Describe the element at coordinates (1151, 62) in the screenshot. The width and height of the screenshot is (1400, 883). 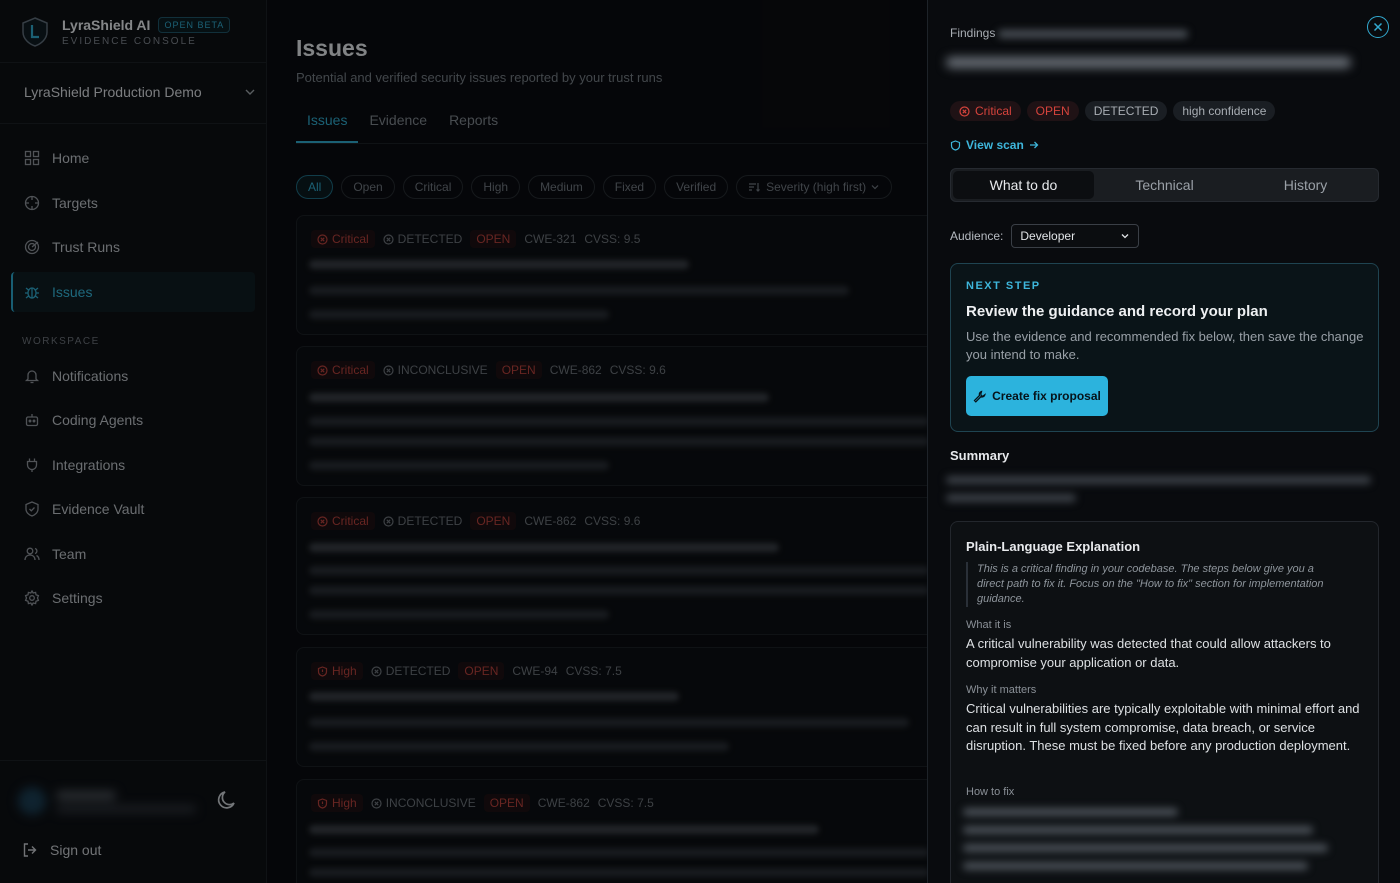
I see `redacted-title` at that location.